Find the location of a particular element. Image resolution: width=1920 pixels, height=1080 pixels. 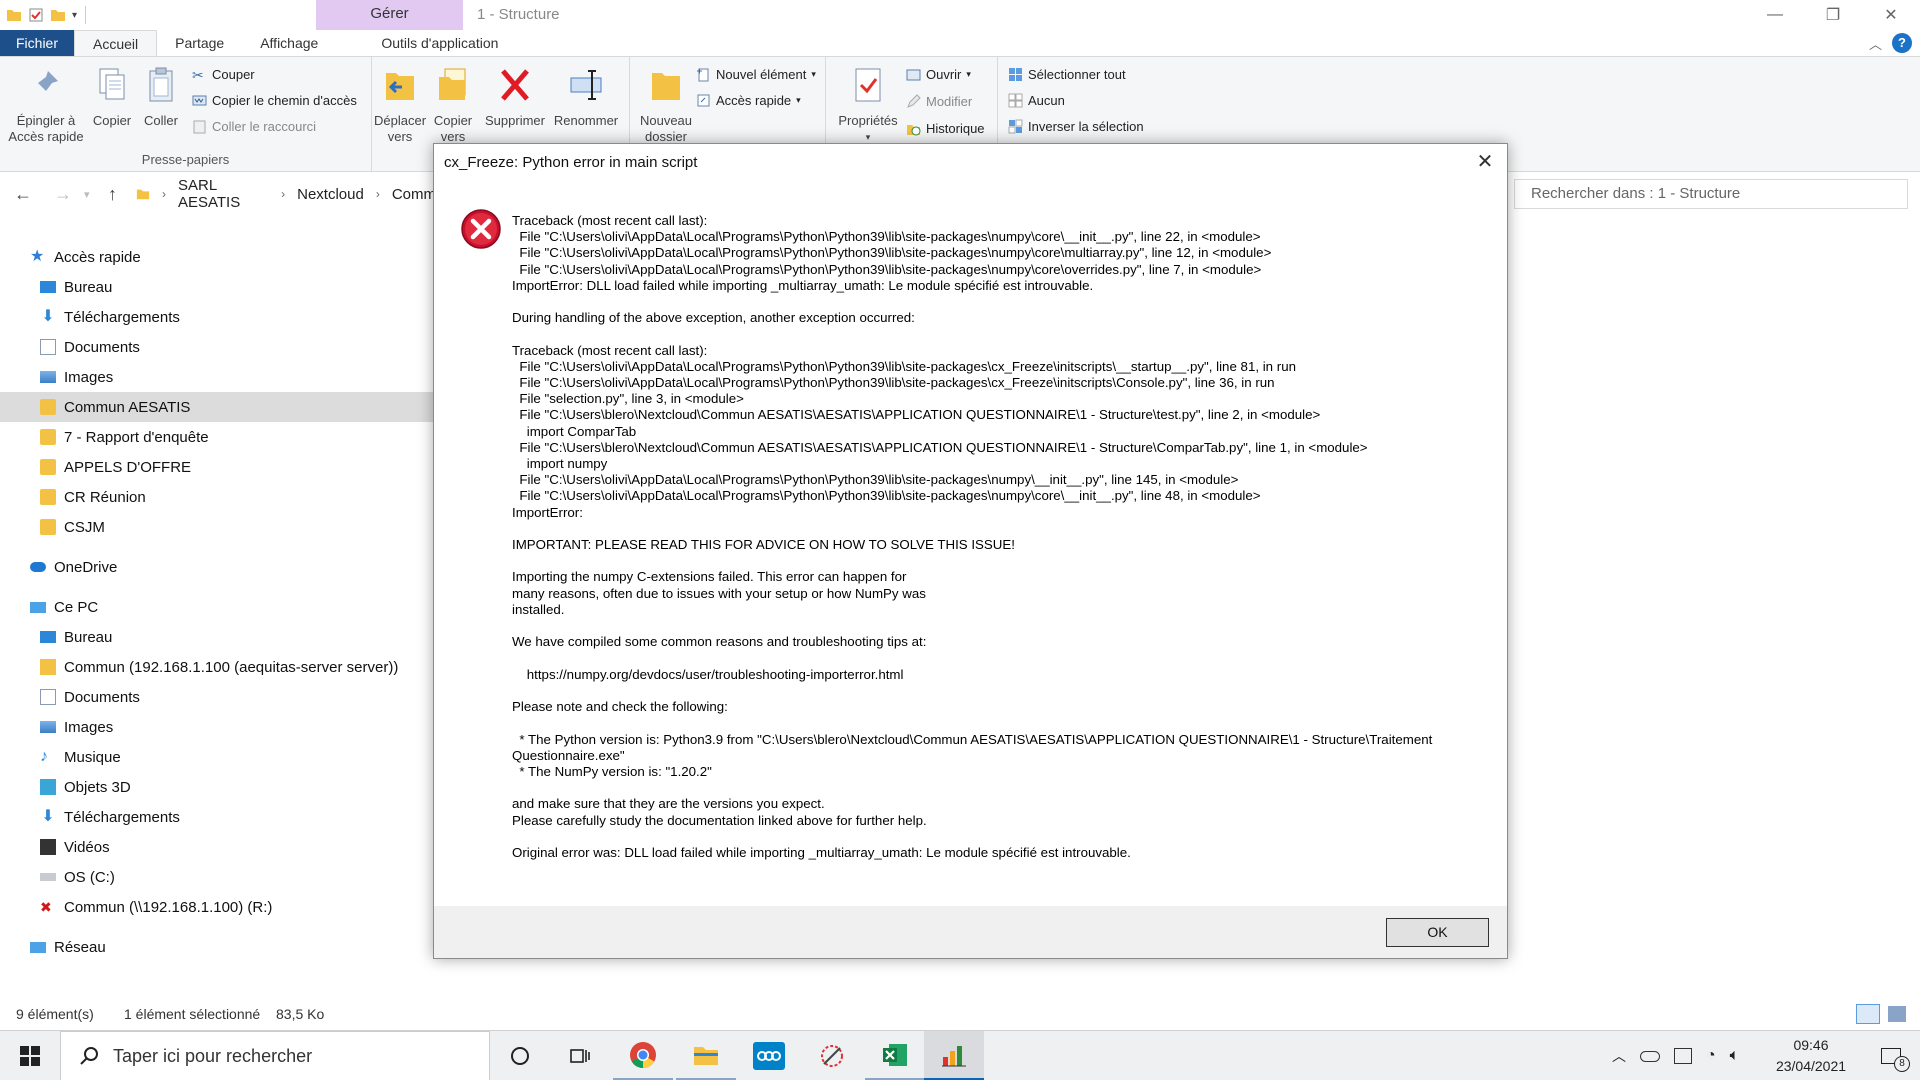

move-folder-icon is located at coordinates (400, 86).